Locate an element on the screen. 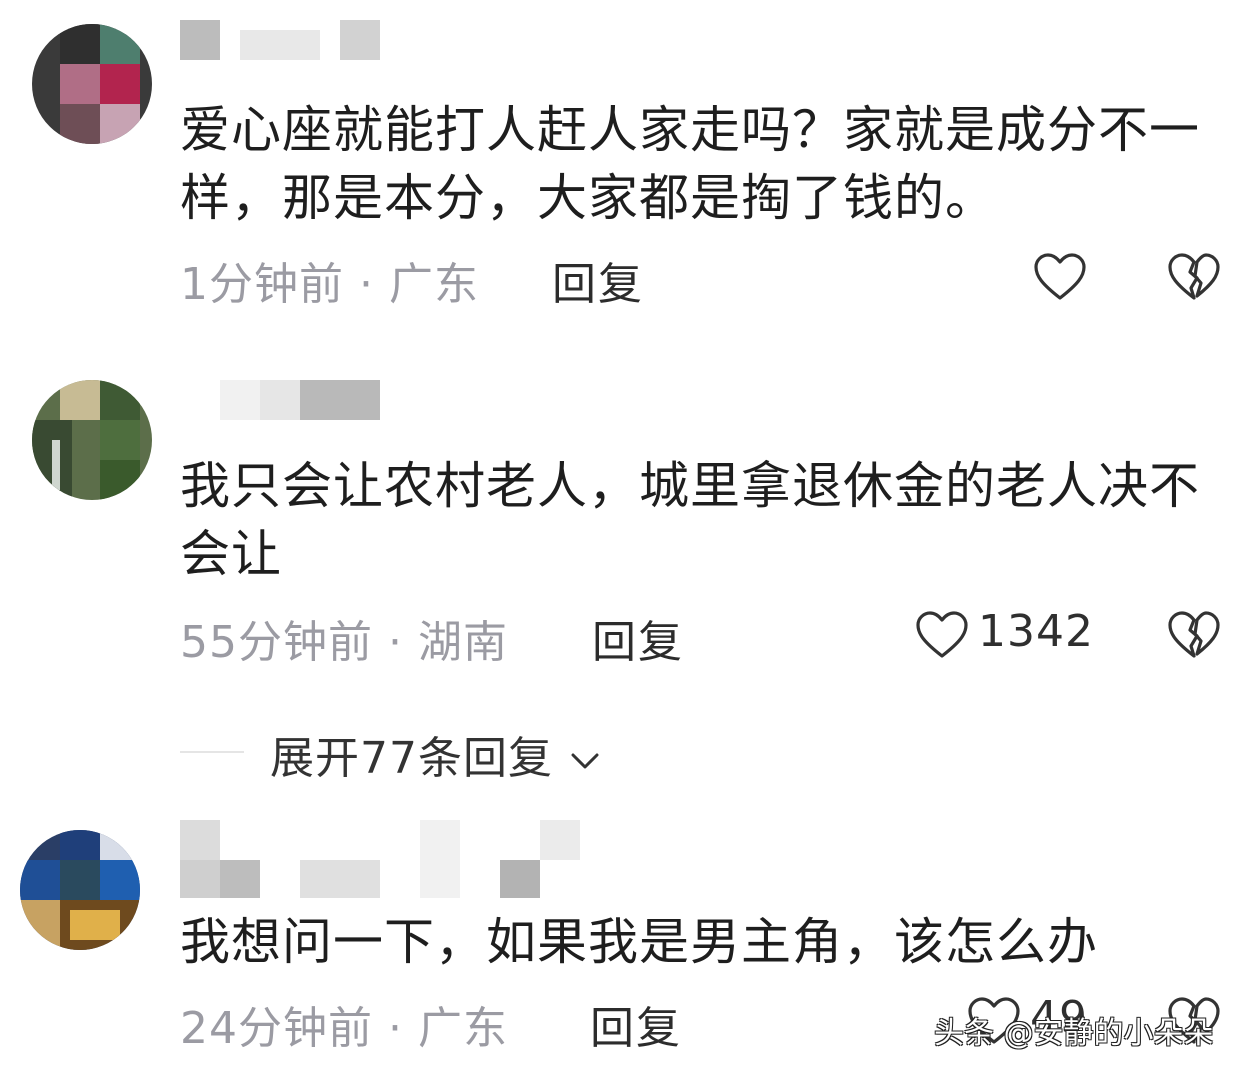 Image resolution: width=1256 pixels, height=1072 pixels. comment-time: 55分钟前 is located at coordinates (276, 642).